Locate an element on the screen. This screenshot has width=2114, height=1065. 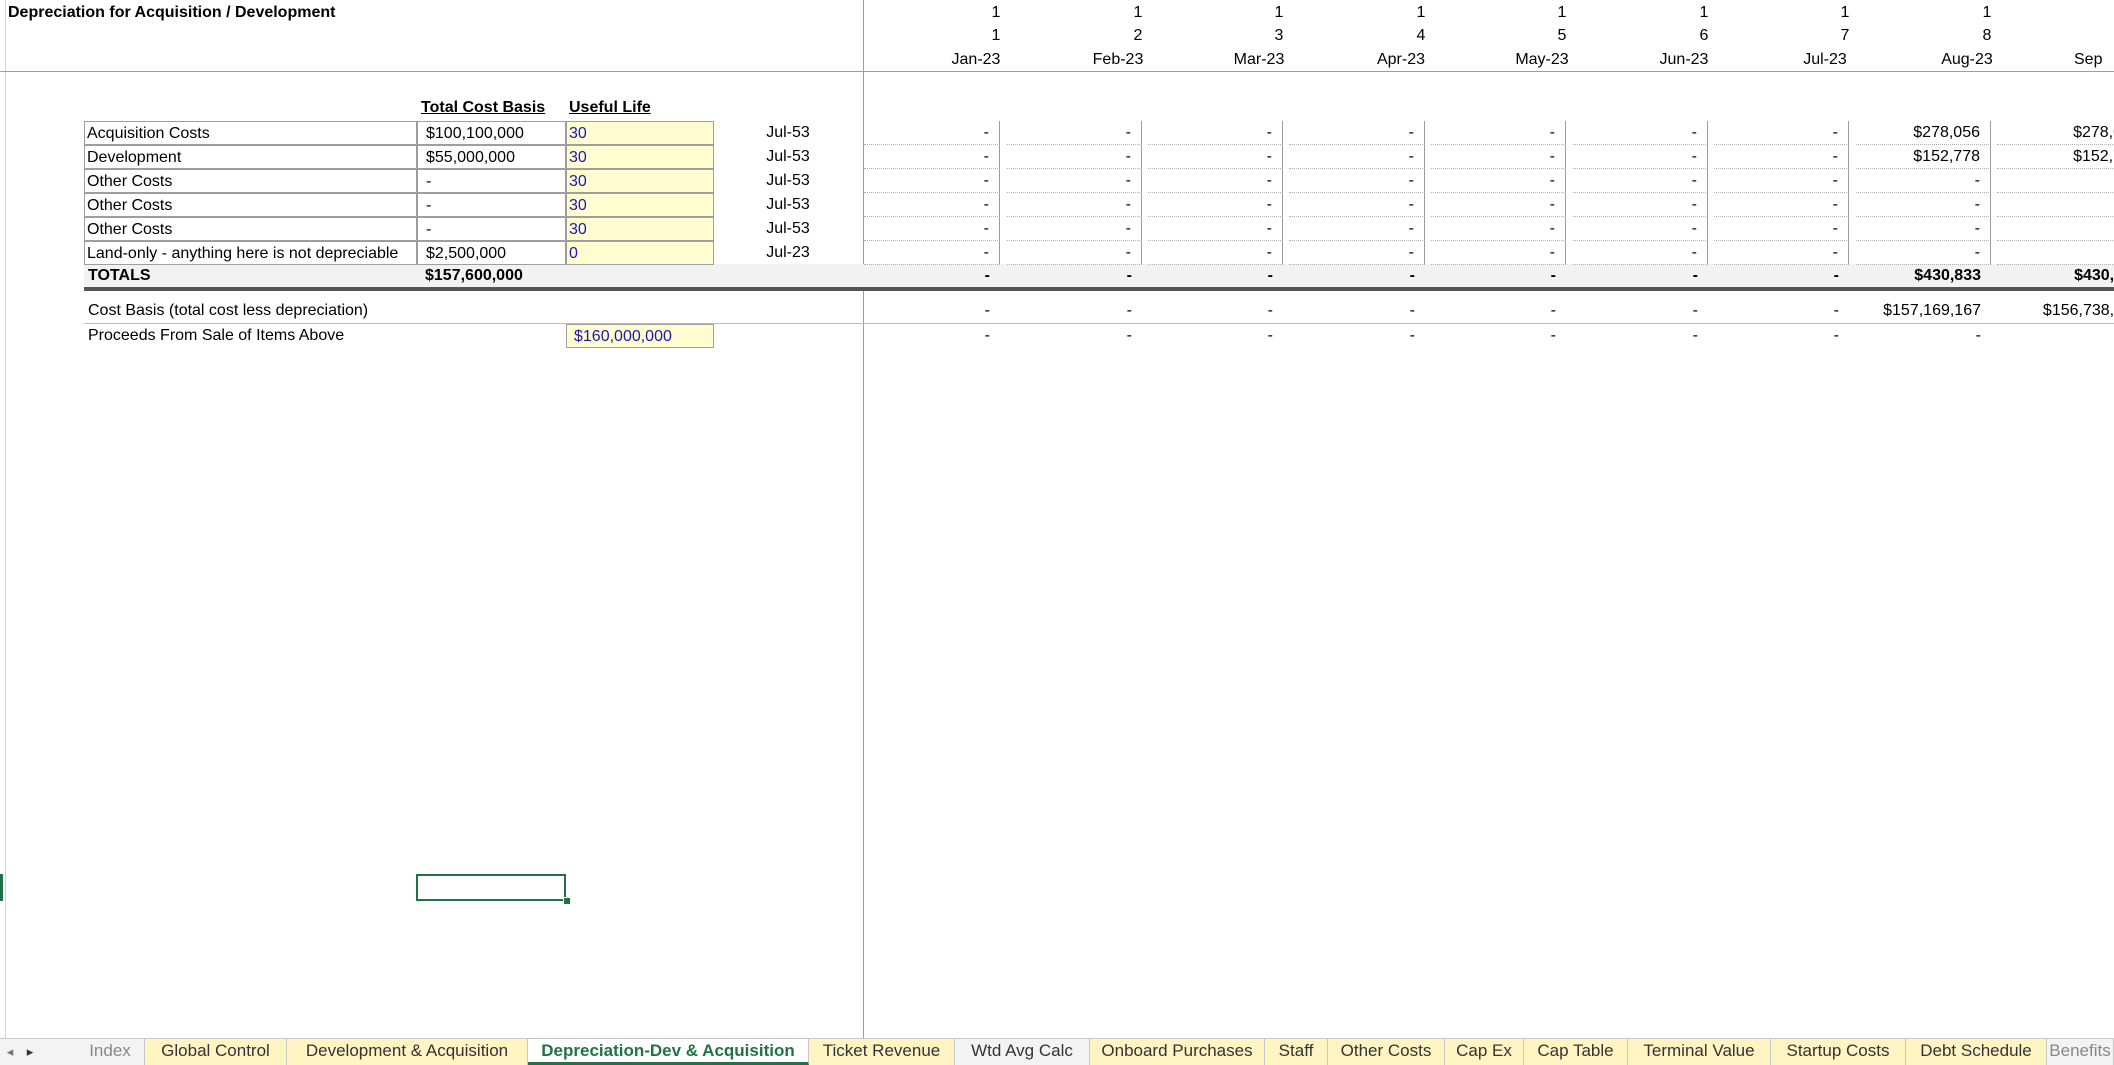
proceeds-input: $160,000,000 is located at coordinates (640, 336).